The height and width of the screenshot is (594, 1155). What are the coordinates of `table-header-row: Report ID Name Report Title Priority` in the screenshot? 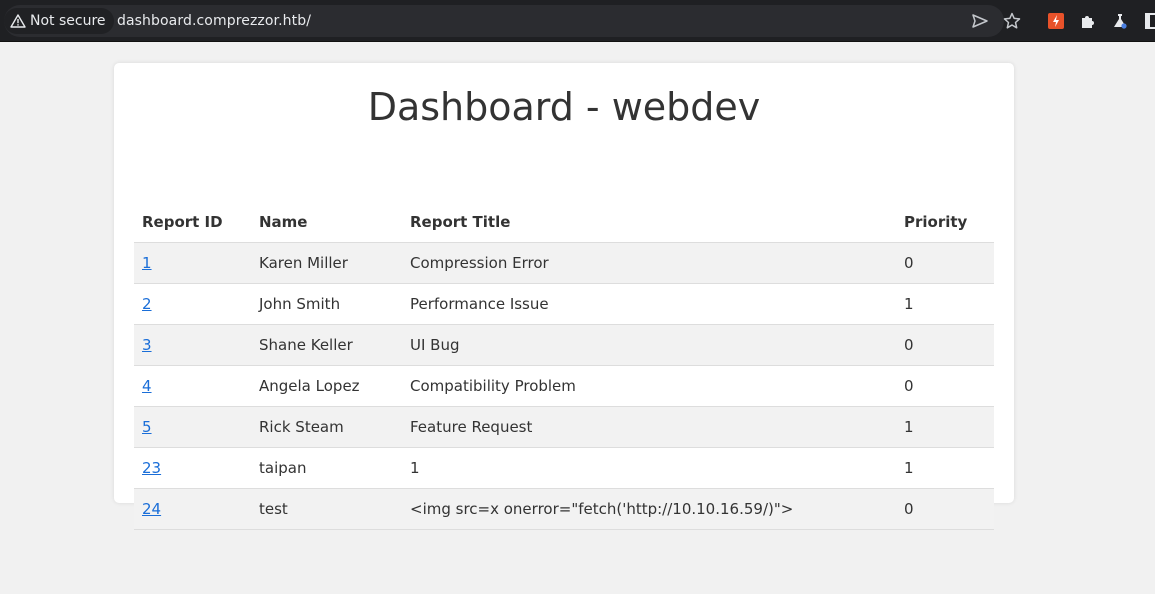 It's located at (564, 222).